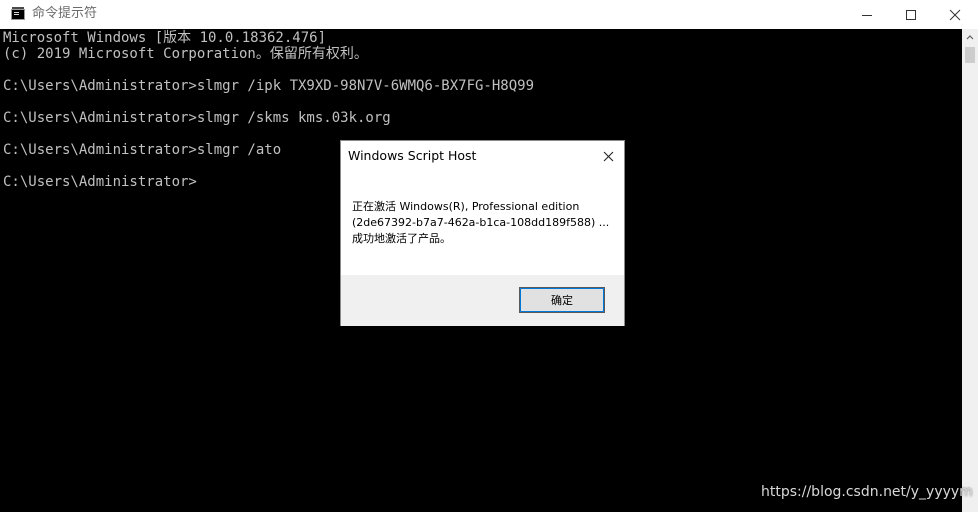  Describe the element at coordinates (142, 150) in the screenshot. I see `console-line: C:\Users\Administrator>slmgr /ato` at that location.